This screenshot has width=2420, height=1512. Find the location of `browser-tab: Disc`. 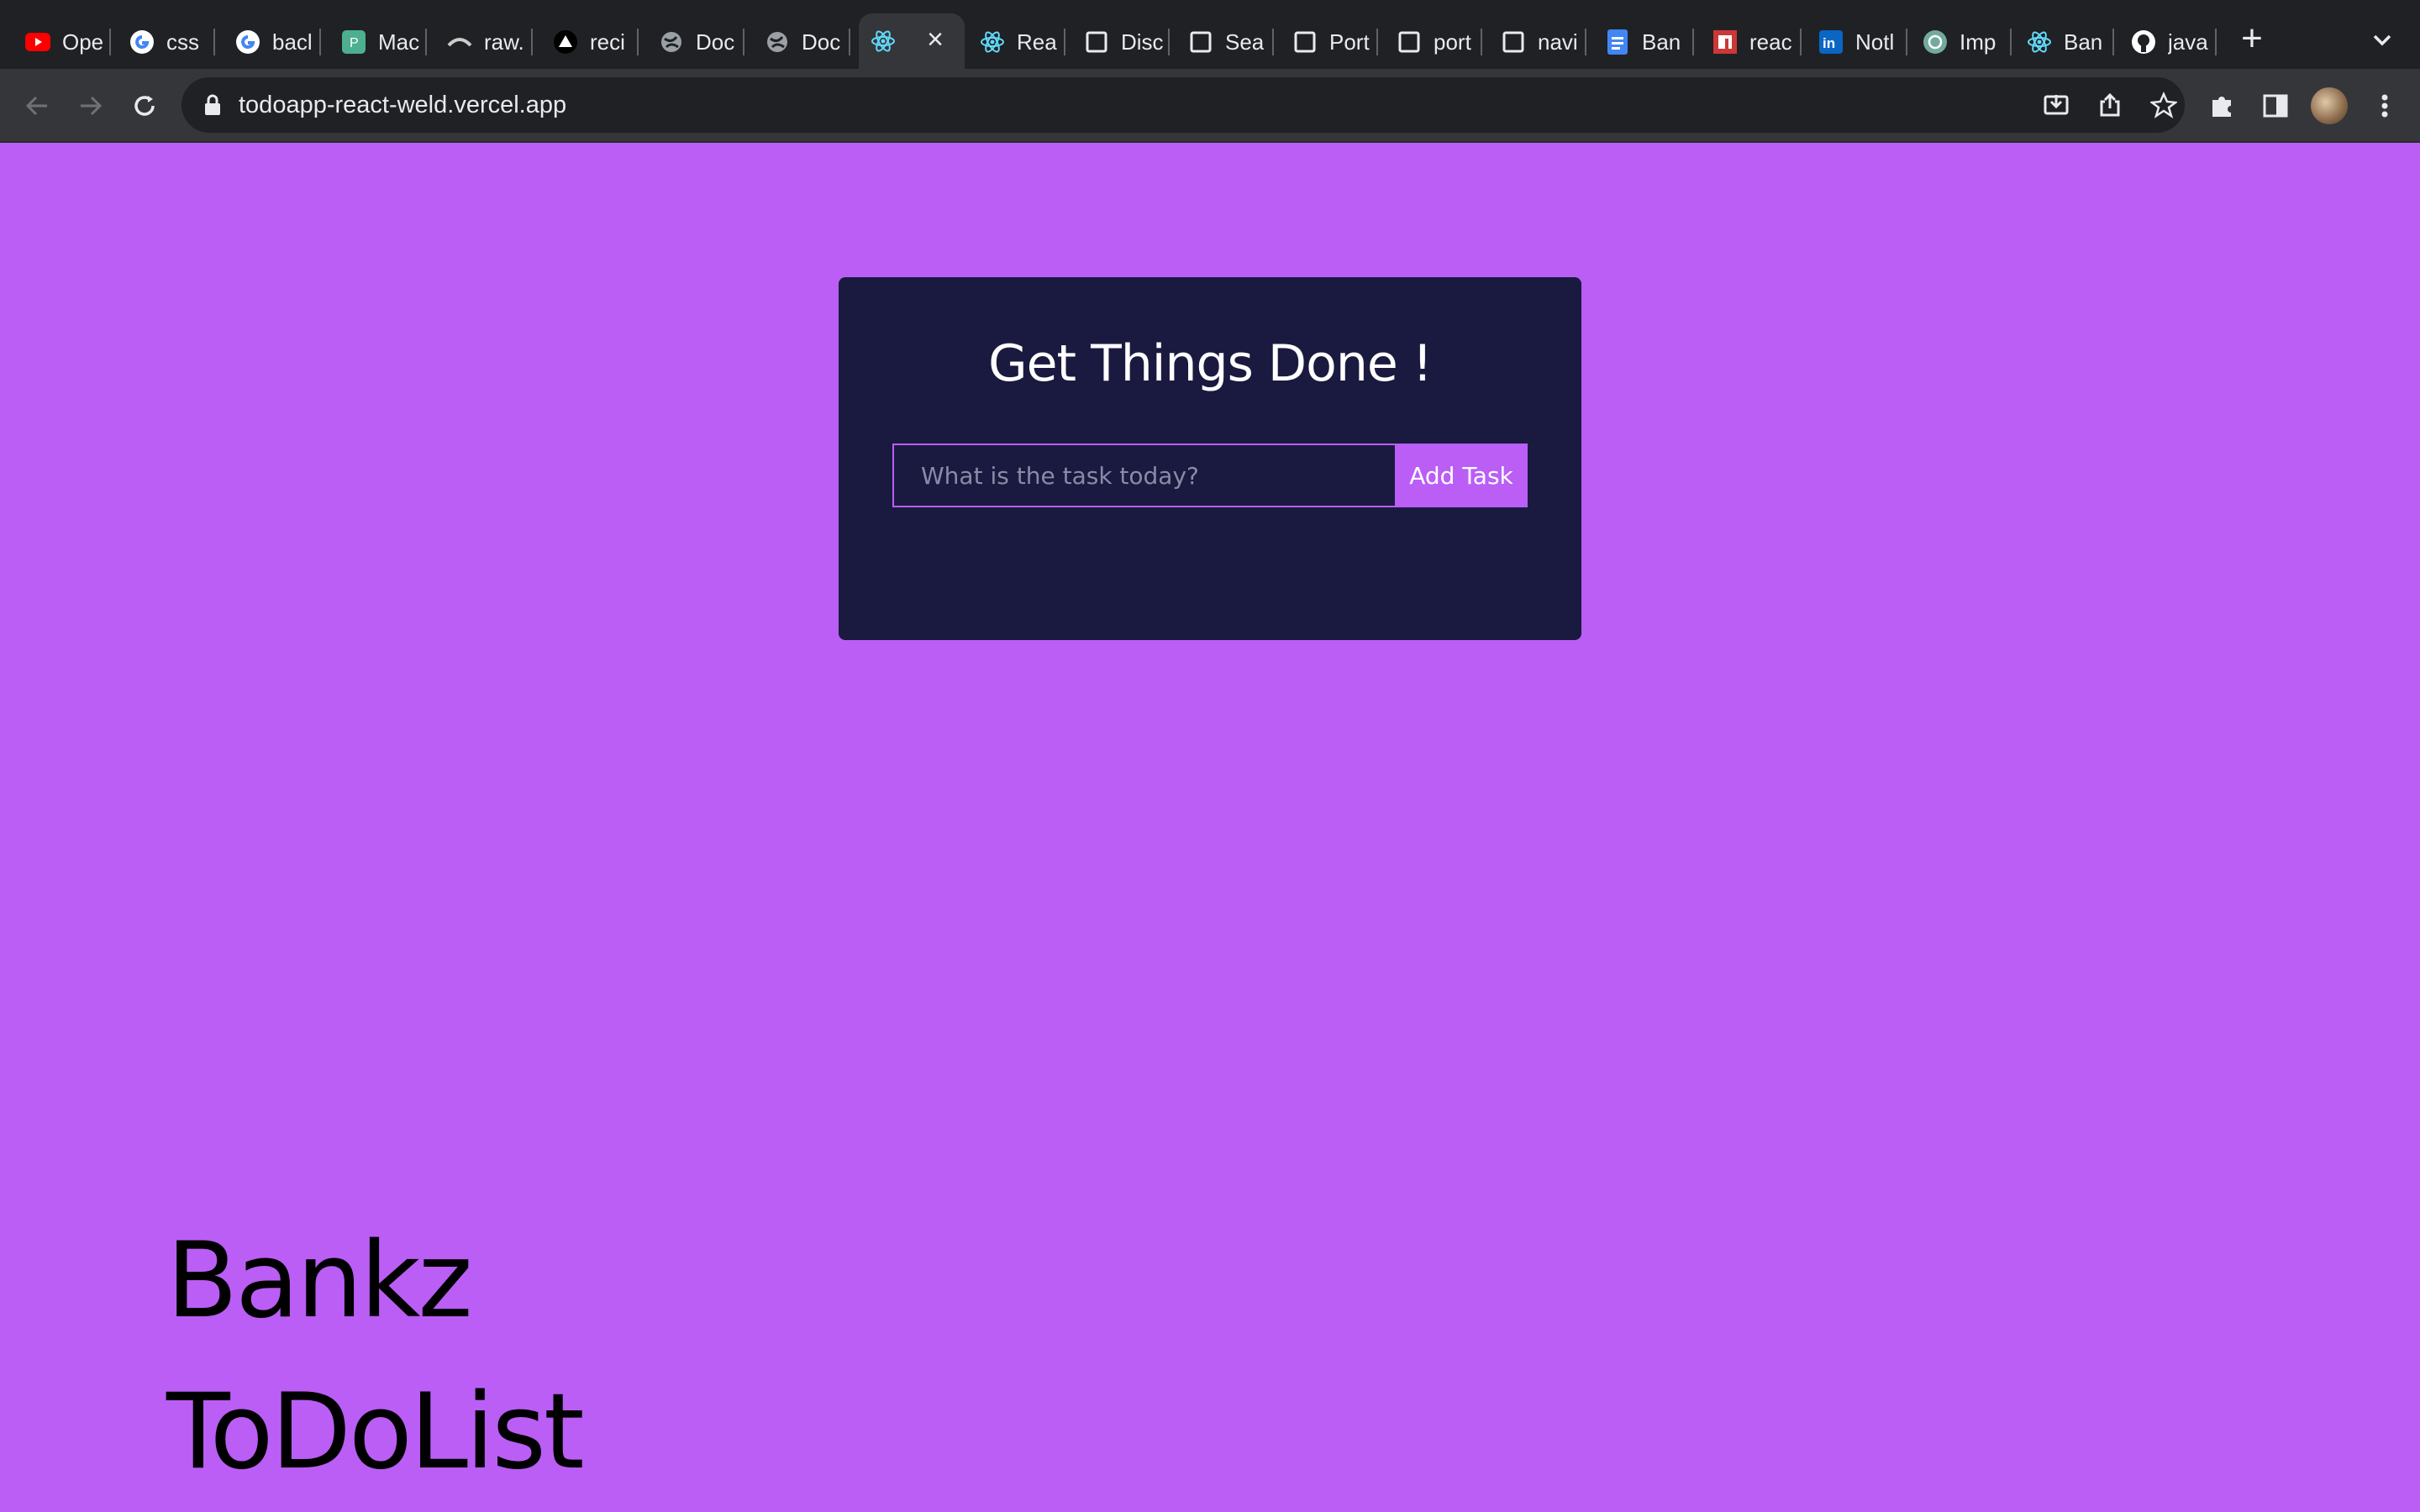

browser-tab: Disc is located at coordinates (1121, 42).